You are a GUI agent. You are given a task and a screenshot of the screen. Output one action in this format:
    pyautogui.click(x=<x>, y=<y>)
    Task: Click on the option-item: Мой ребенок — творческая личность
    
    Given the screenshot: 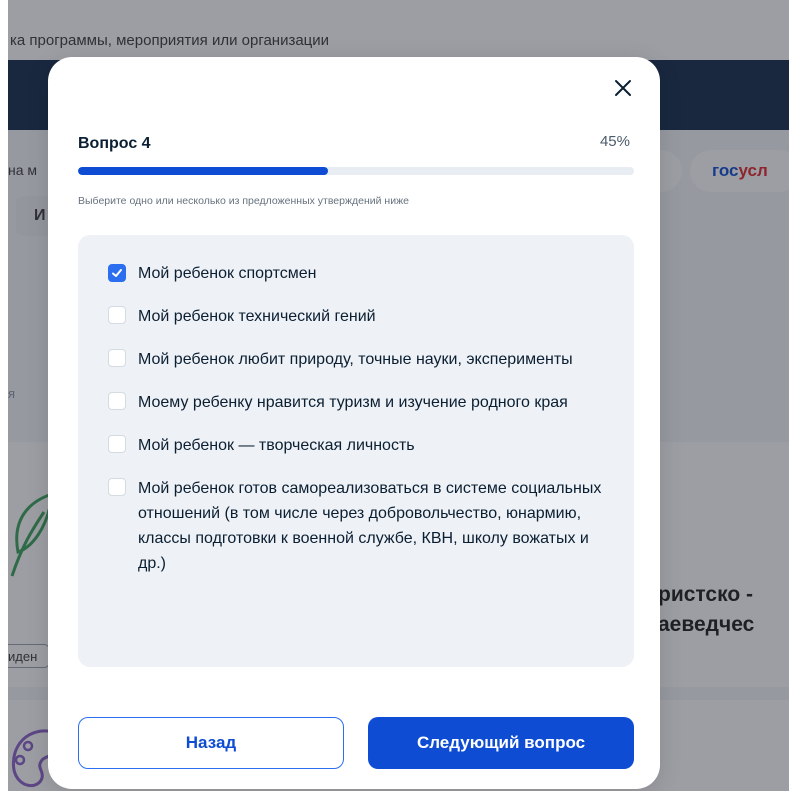 What is the action you would take?
    pyautogui.click(x=371, y=445)
    